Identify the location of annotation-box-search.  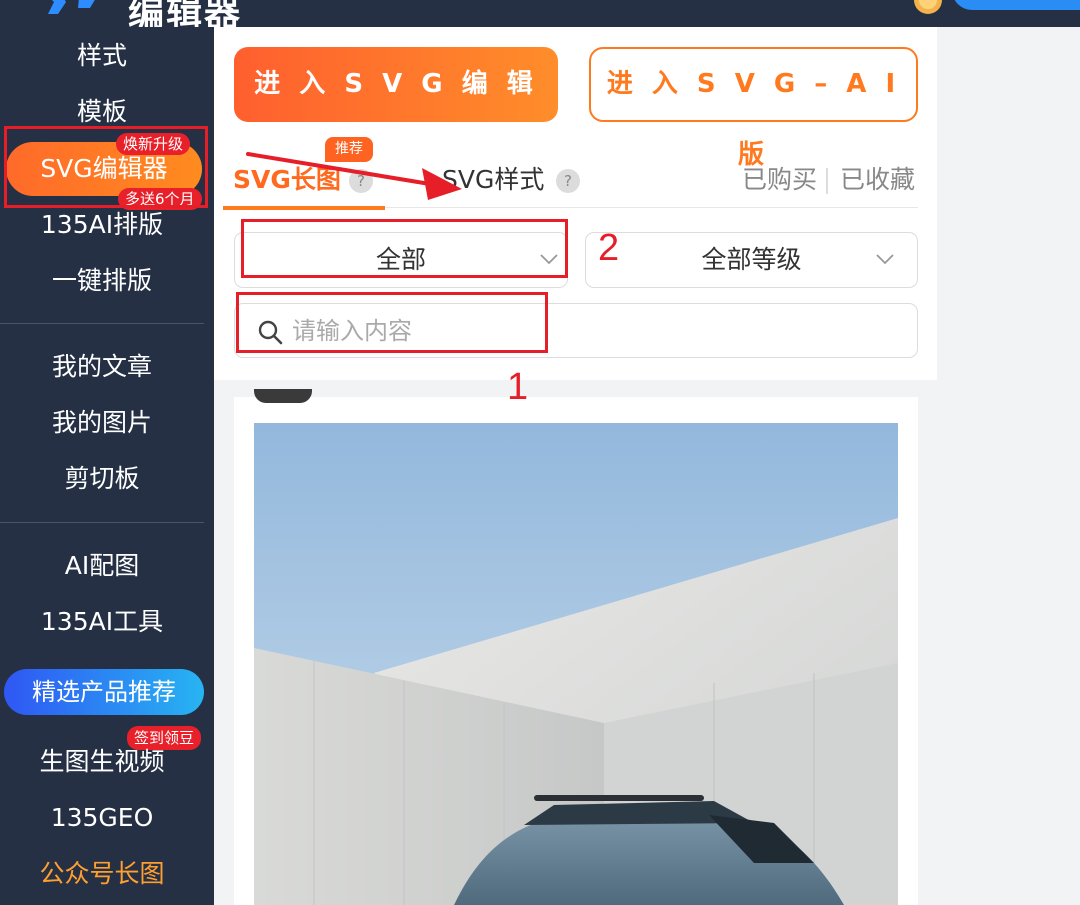
(392, 322).